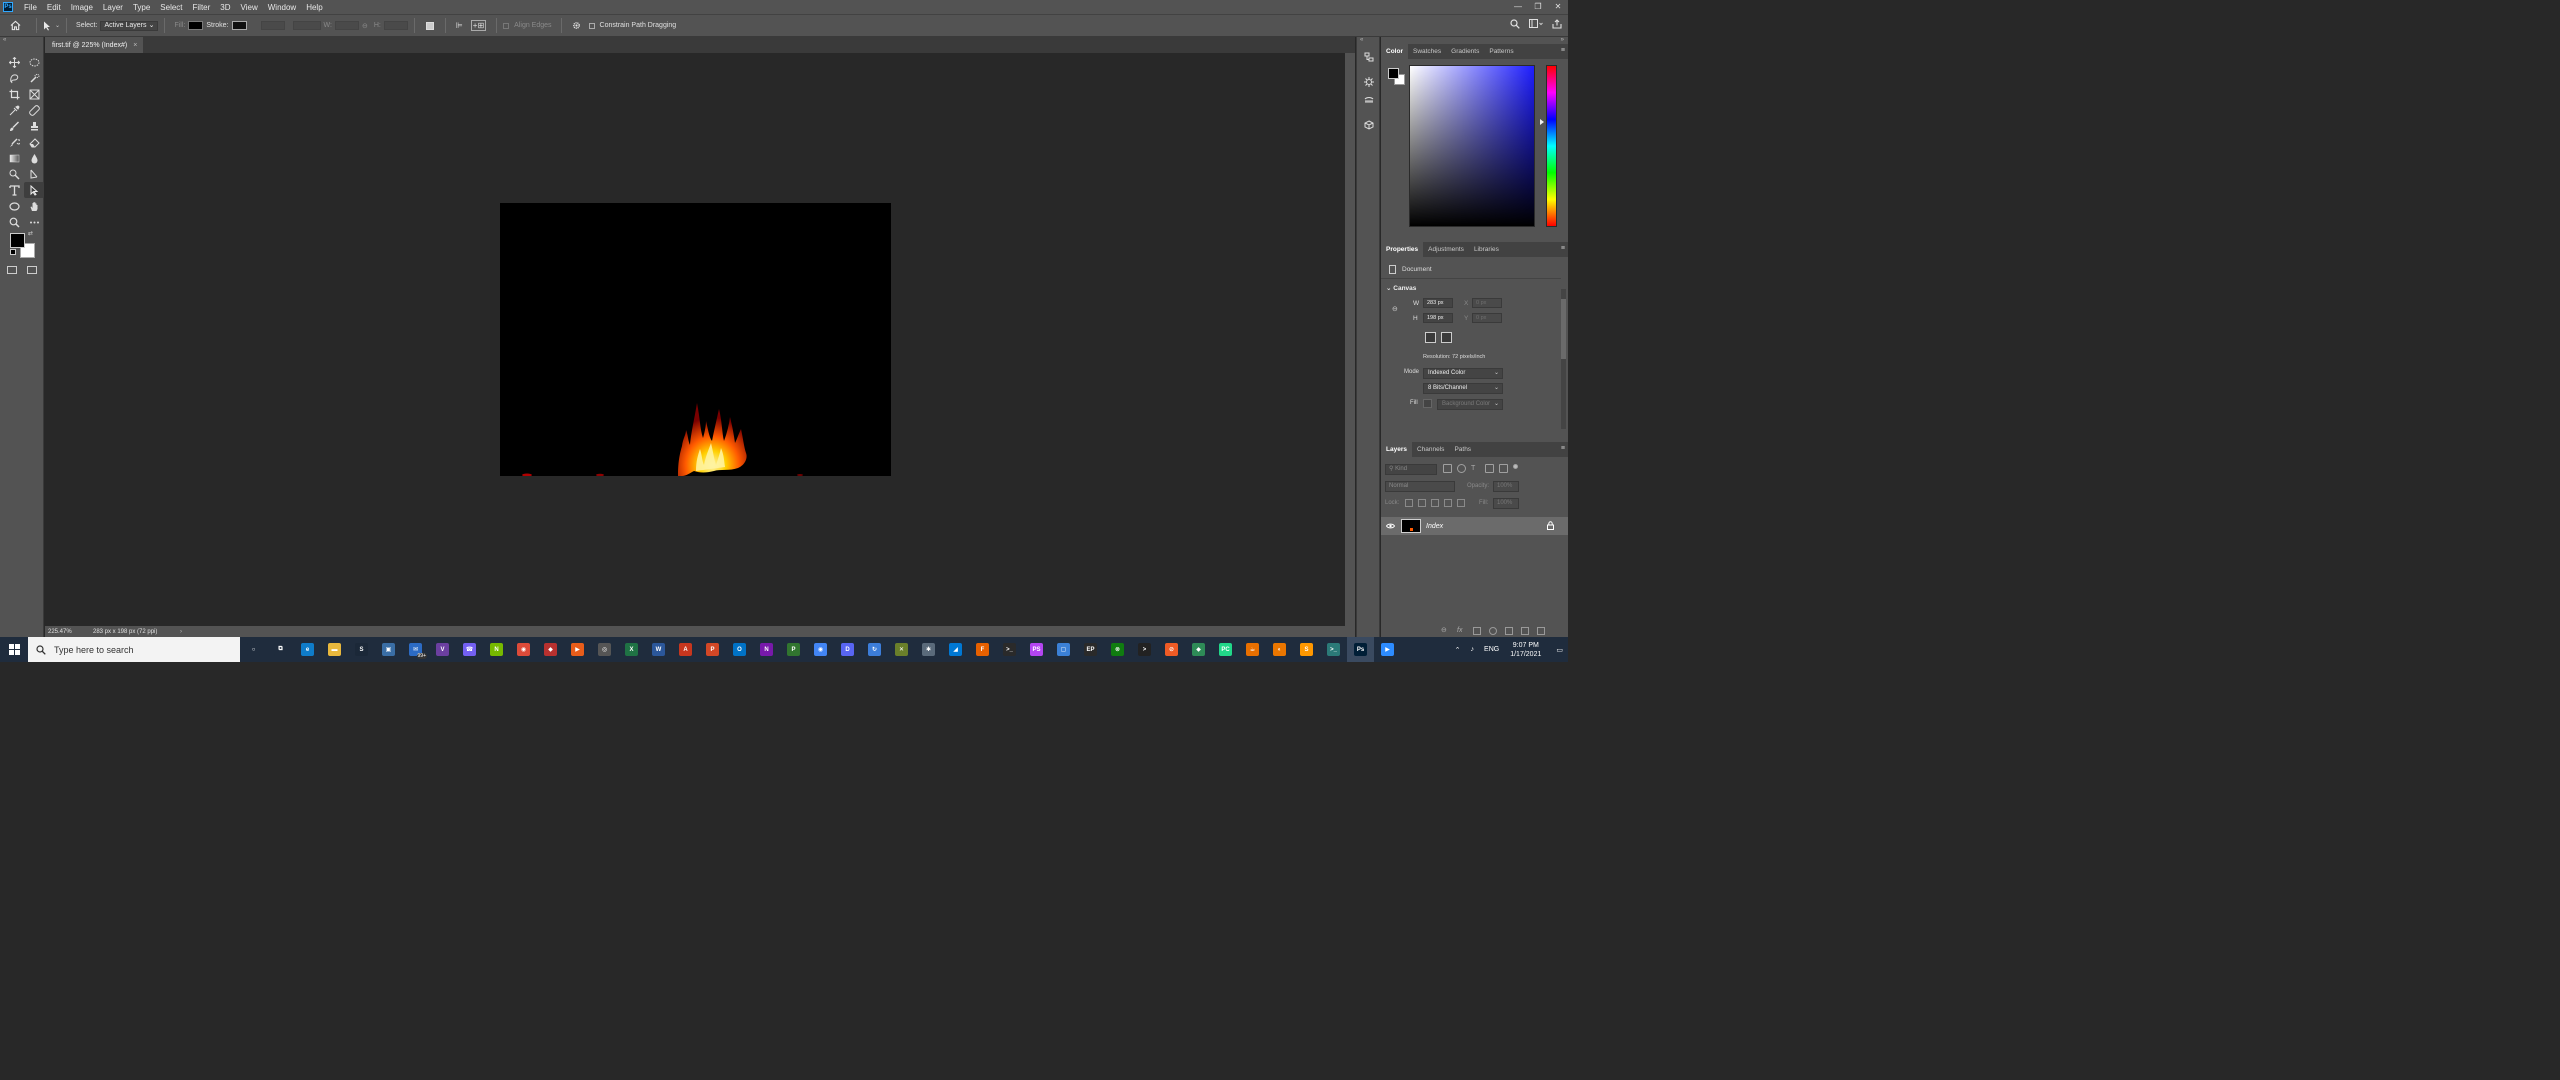 The image size is (2560, 1080). Describe the element at coordinates (1501, 51) in the screenshot. I see `tab-patterns: Patterns` at that location.